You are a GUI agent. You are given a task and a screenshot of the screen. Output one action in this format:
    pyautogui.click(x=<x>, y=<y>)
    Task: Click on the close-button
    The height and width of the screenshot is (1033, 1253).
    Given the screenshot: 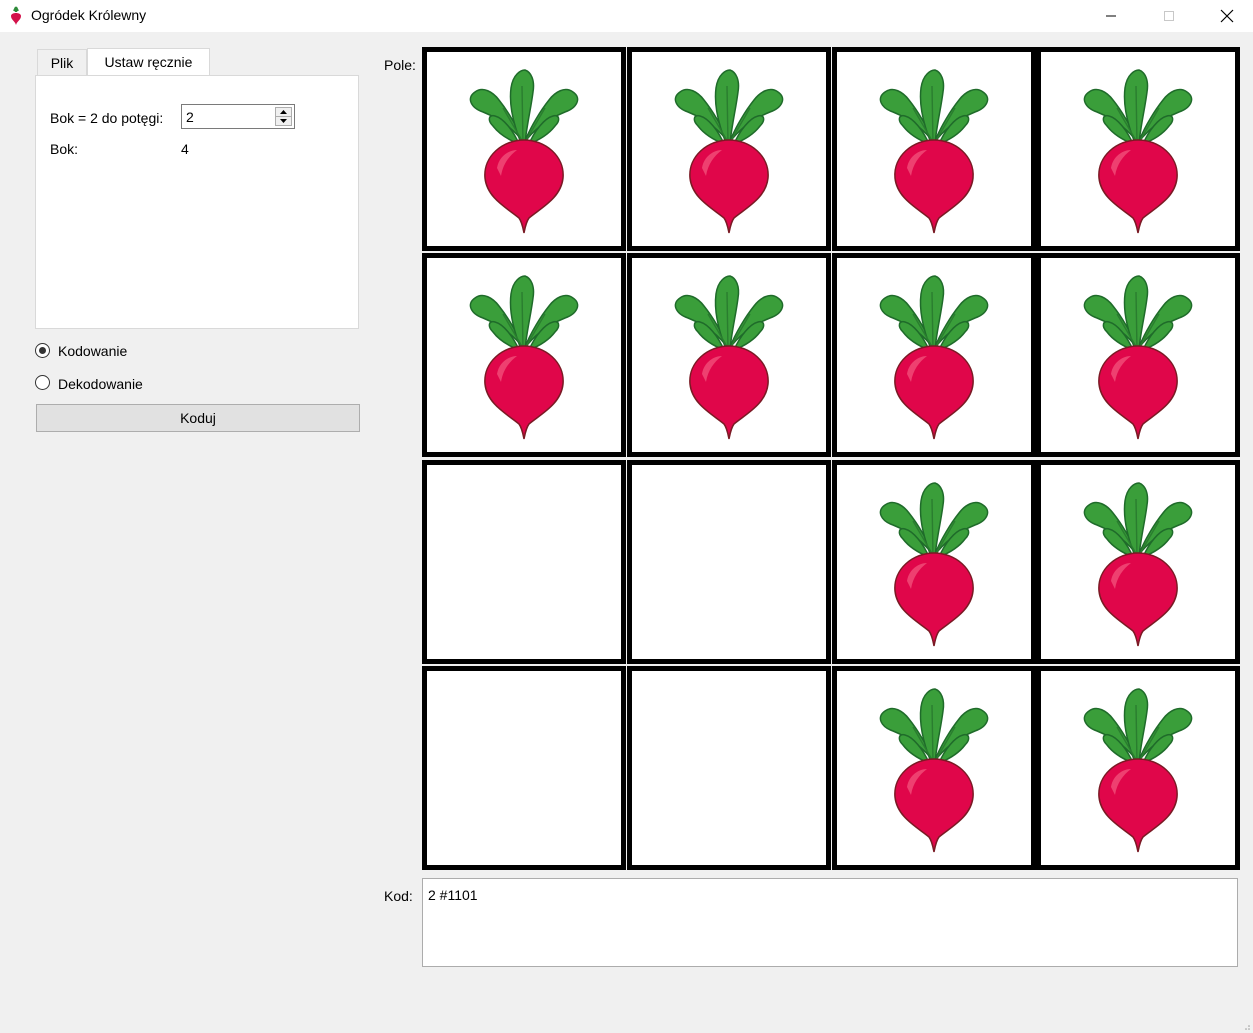 What is the action you would take?
    pyautogui.click(x=1227, y=16)
    